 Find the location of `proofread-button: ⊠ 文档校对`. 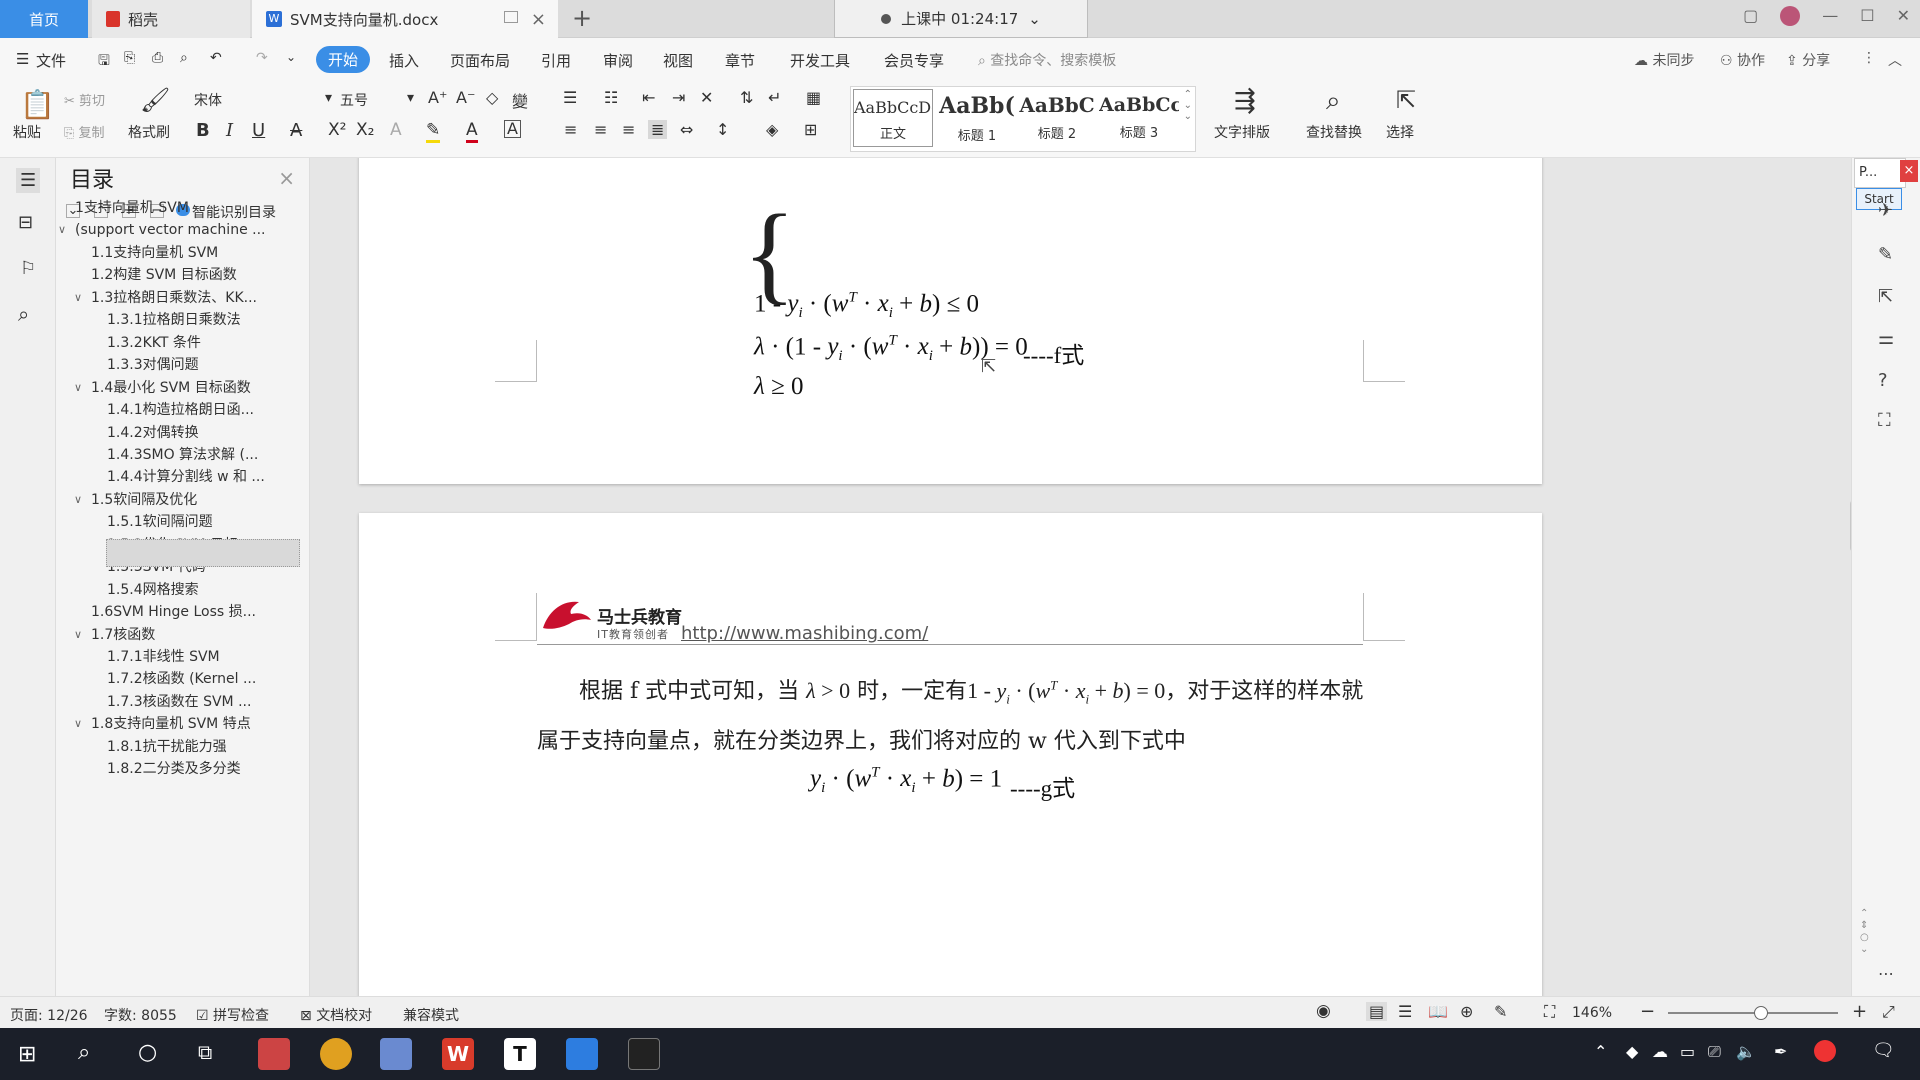

proofread-button: ⊠ 文档校对 is located at coordinates (336, 1015).